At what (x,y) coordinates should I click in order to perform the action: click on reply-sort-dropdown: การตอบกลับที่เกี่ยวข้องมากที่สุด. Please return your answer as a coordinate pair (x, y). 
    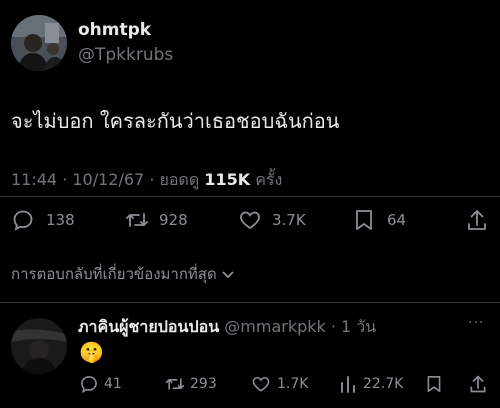
    Looking at the image, I should click on (123, 274).